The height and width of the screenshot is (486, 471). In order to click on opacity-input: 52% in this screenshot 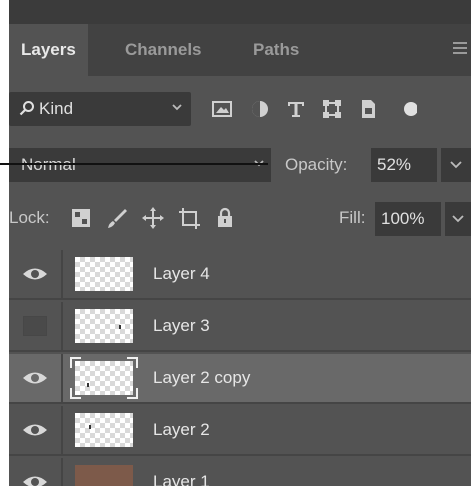, I will do `click(404, 165)`.